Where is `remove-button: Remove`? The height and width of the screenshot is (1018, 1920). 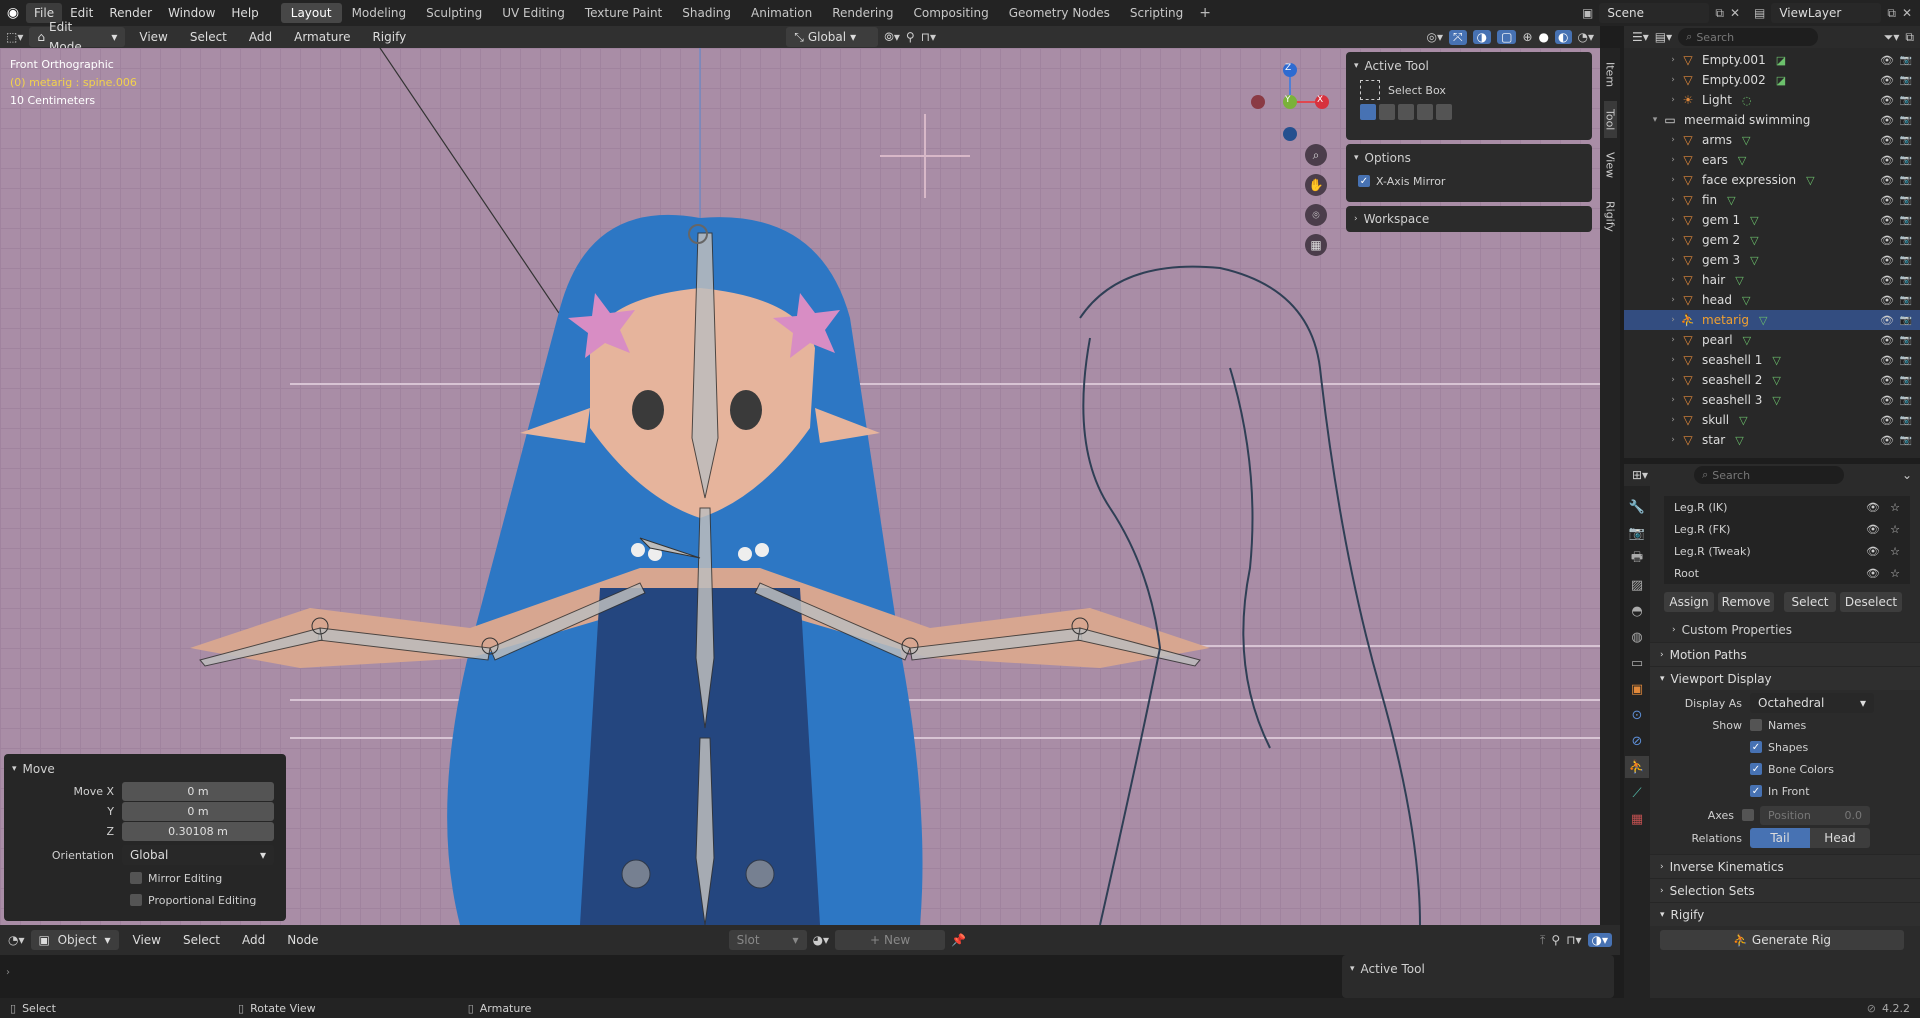 remove-button: Remove is located at coordinates (1746, 602).